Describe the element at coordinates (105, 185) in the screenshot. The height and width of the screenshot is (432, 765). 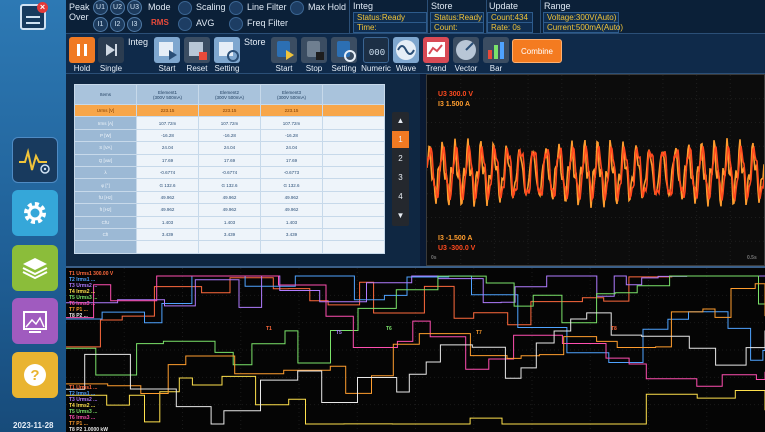
I see `row-item: φ [°]` at that location.